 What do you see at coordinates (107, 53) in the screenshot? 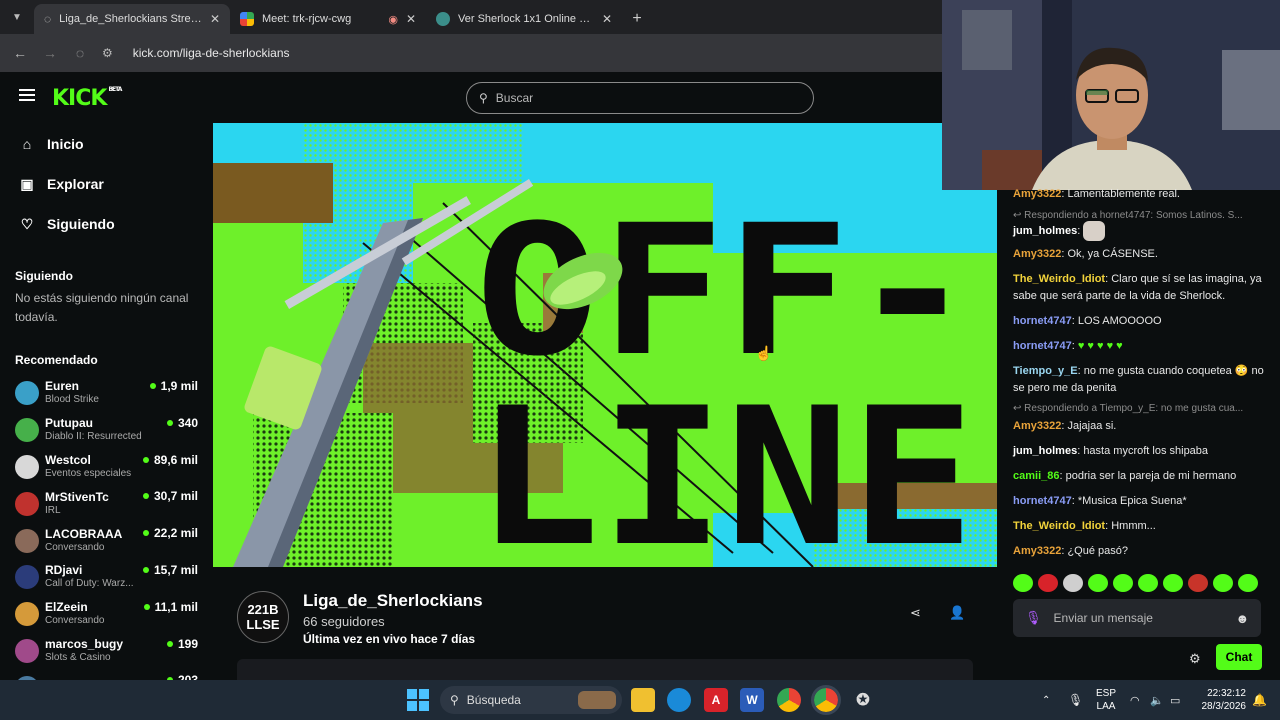
I see `site-info-icon: ⚙` at bounding box center [107, 53].